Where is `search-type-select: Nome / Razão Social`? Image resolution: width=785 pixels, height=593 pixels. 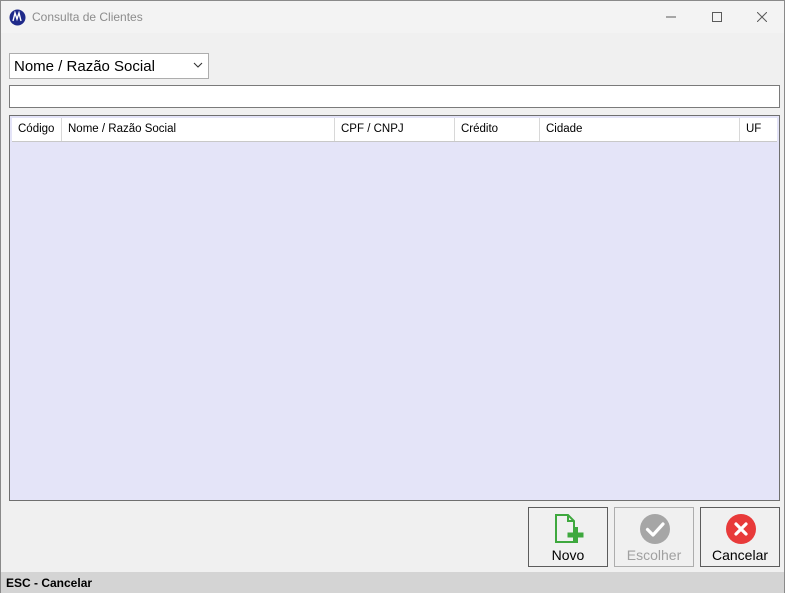
search-type-select: Nome / Razão Social is located at coordinates (109, 66).